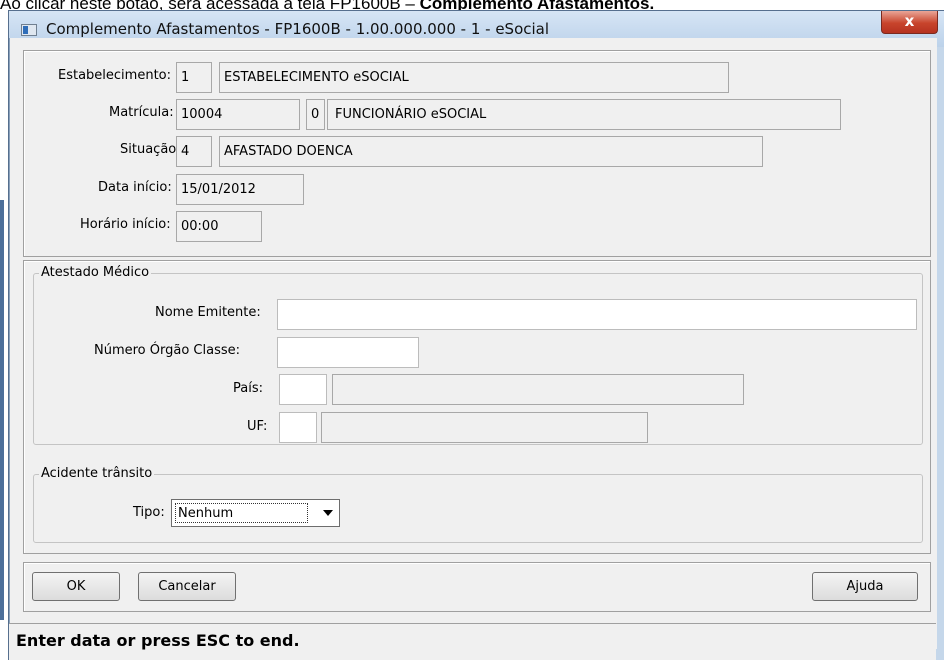 This screenshot has height=660, width=944. Describe the element at coordinates (241, 513) in the screenshot. I see `tipo-selected-value: Nenhum` at that location.